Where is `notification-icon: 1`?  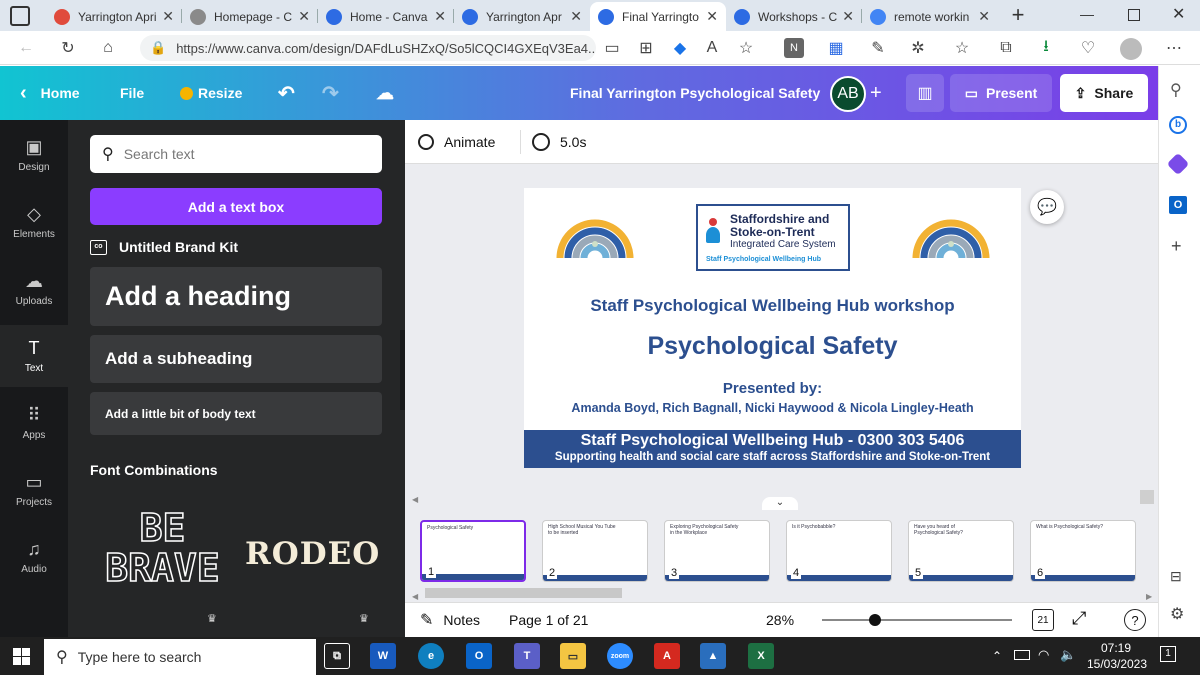 notification-icon: 1 is located at coordinates (1168, 654).